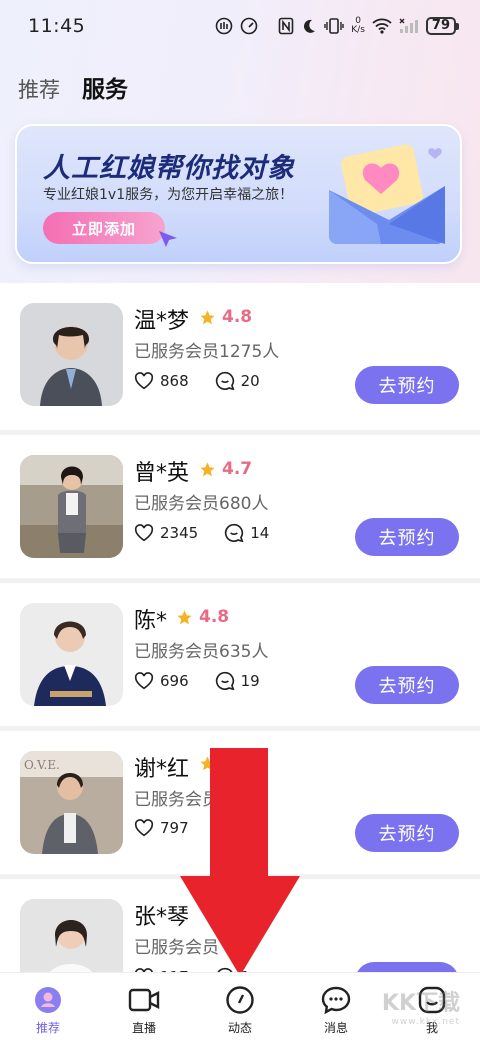 The height and width of the screenshot is (1040, 480). I want to click on nav-moments: 动态, so click(240, 1006).